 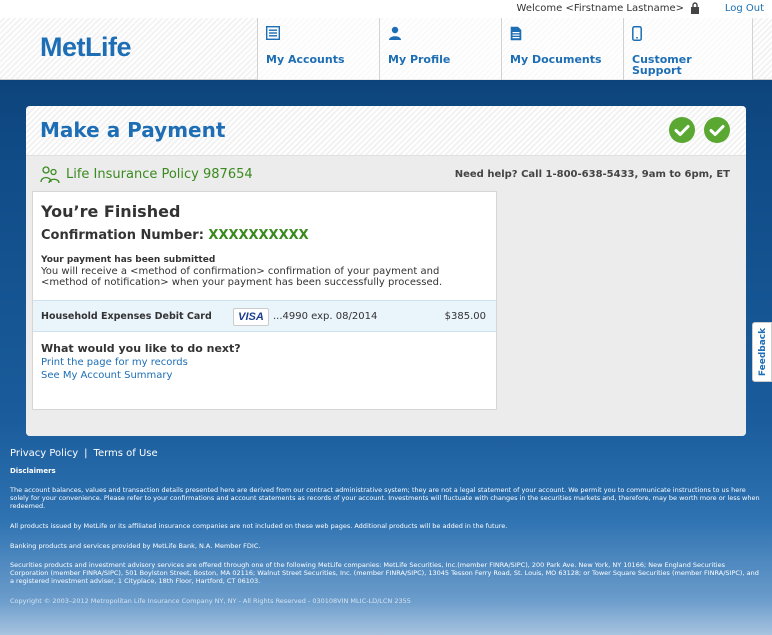 I want to click on confirmation-number-label: Confirmation Number:, so click(x=125, y=235).